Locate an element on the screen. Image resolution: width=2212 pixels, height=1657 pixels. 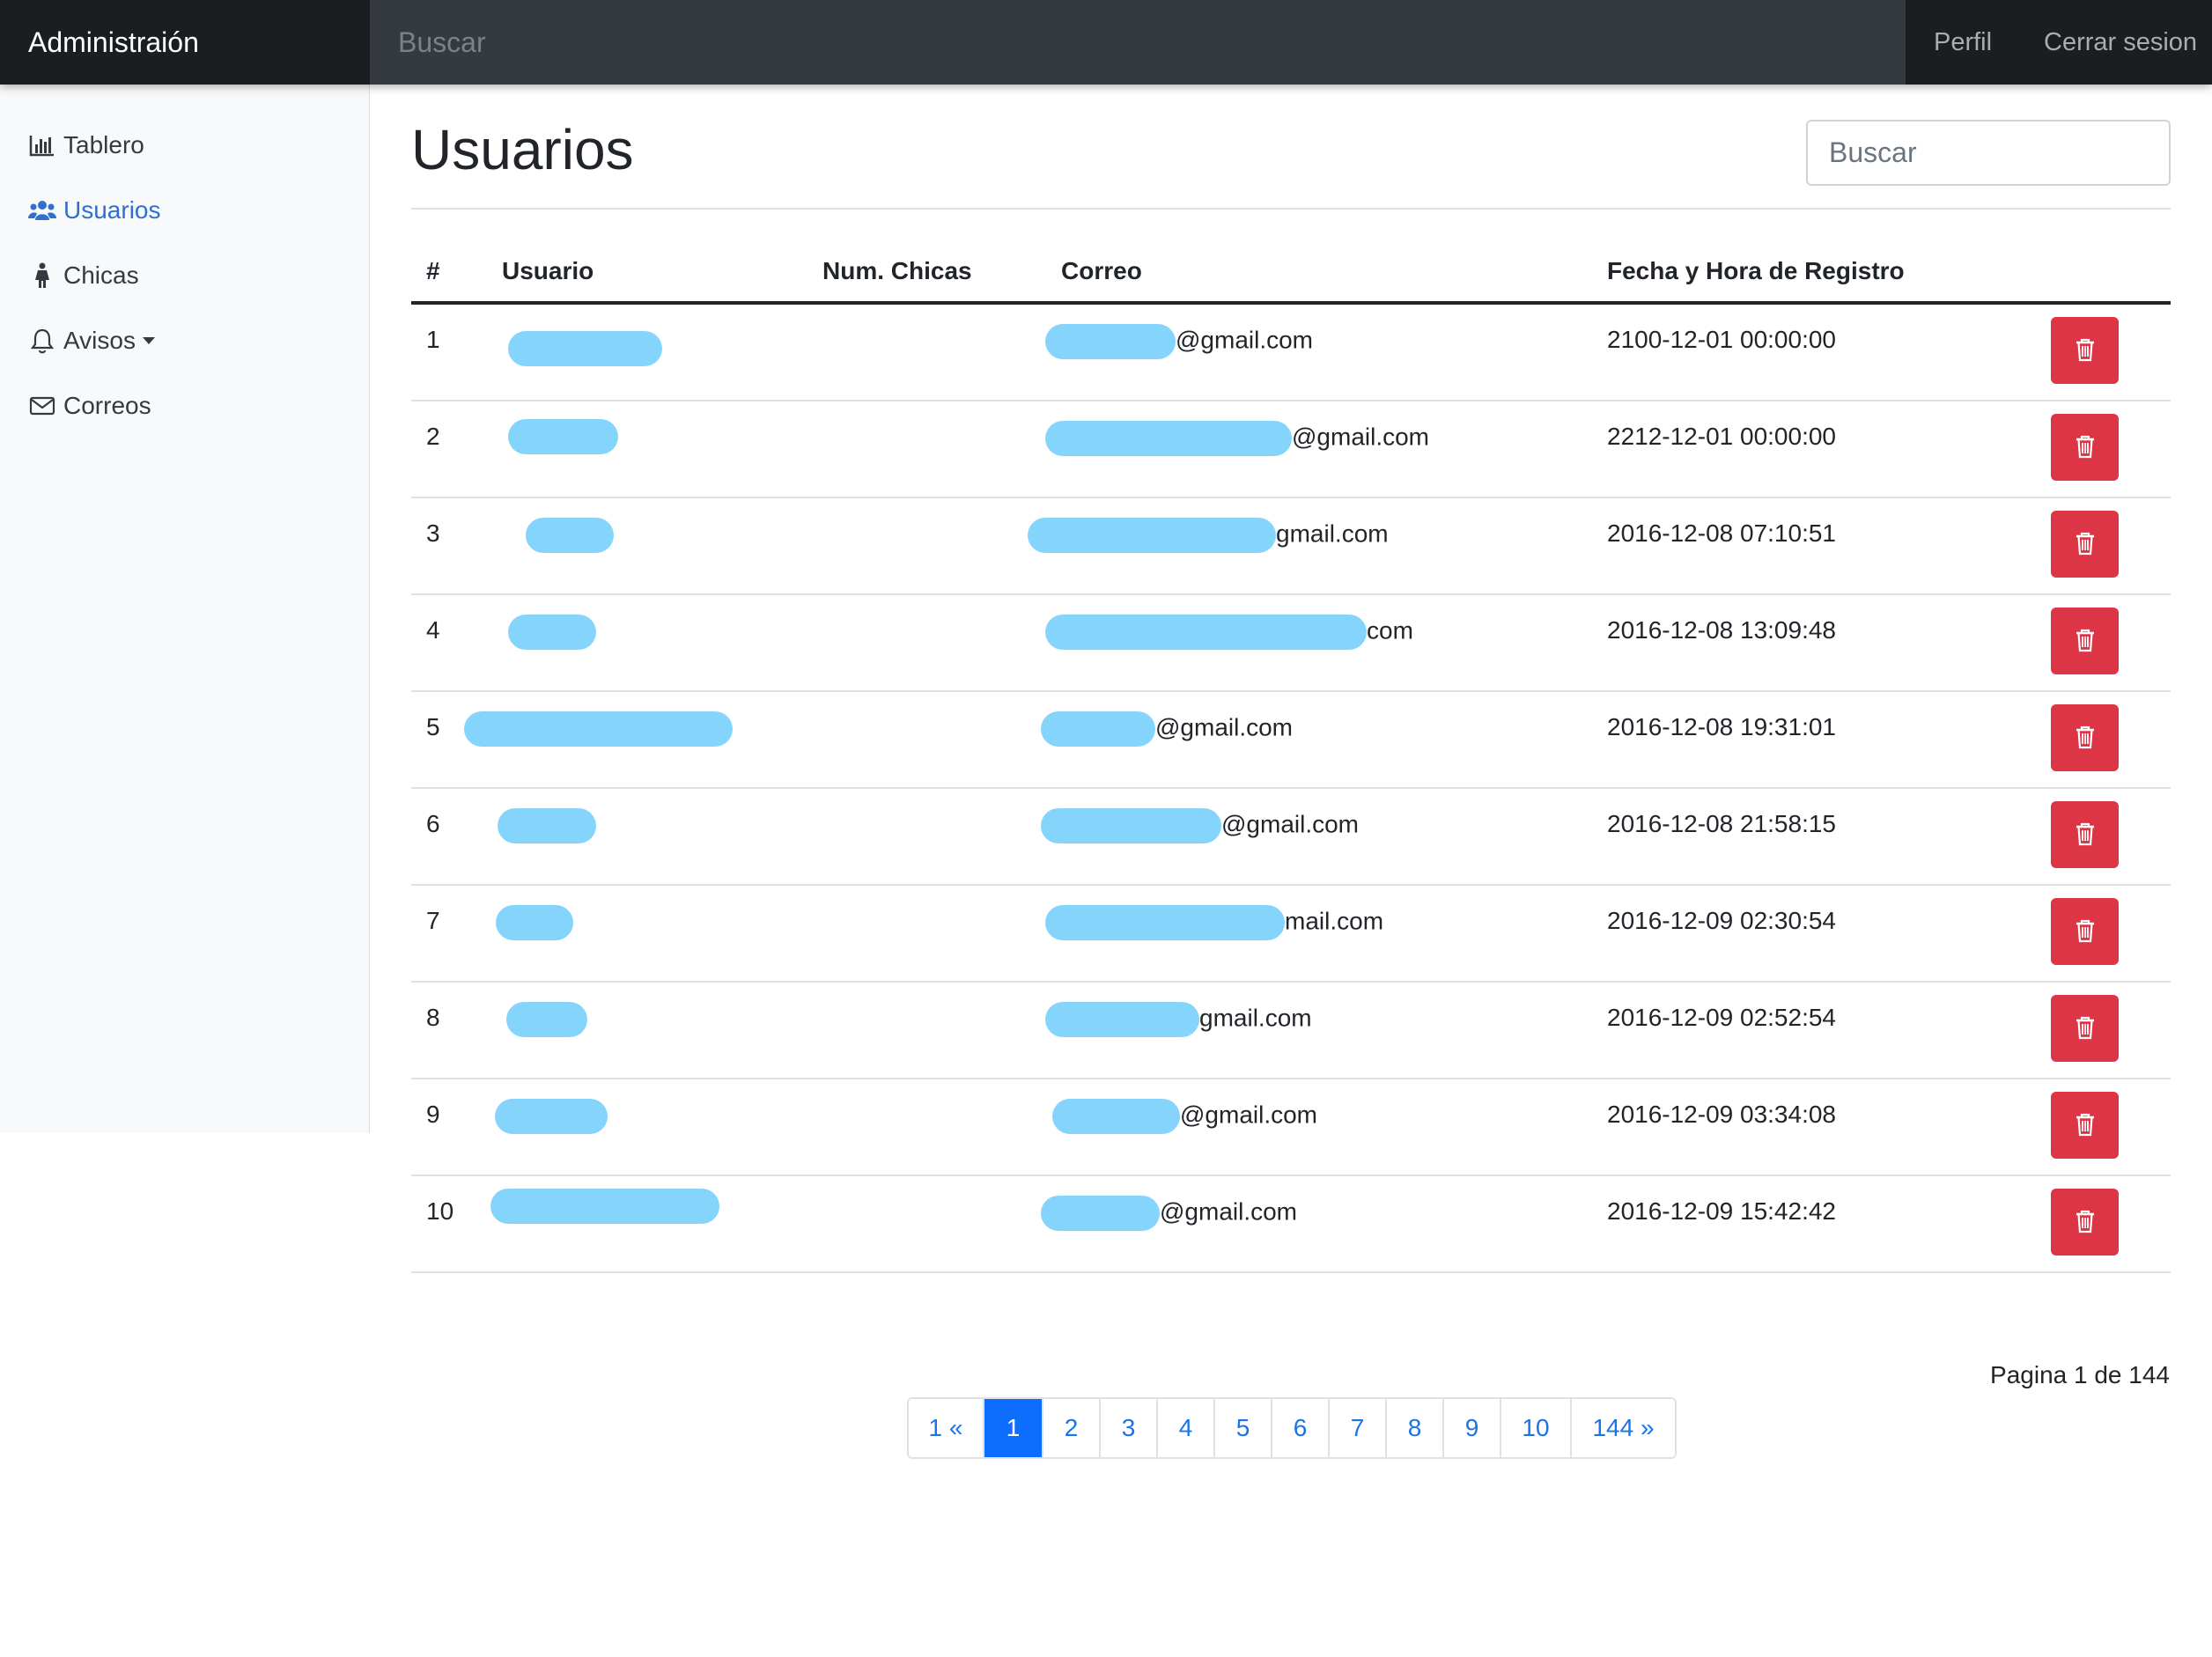
row-date: 2016-12-08 19:31:01 is located at coordinates (1721, 726).